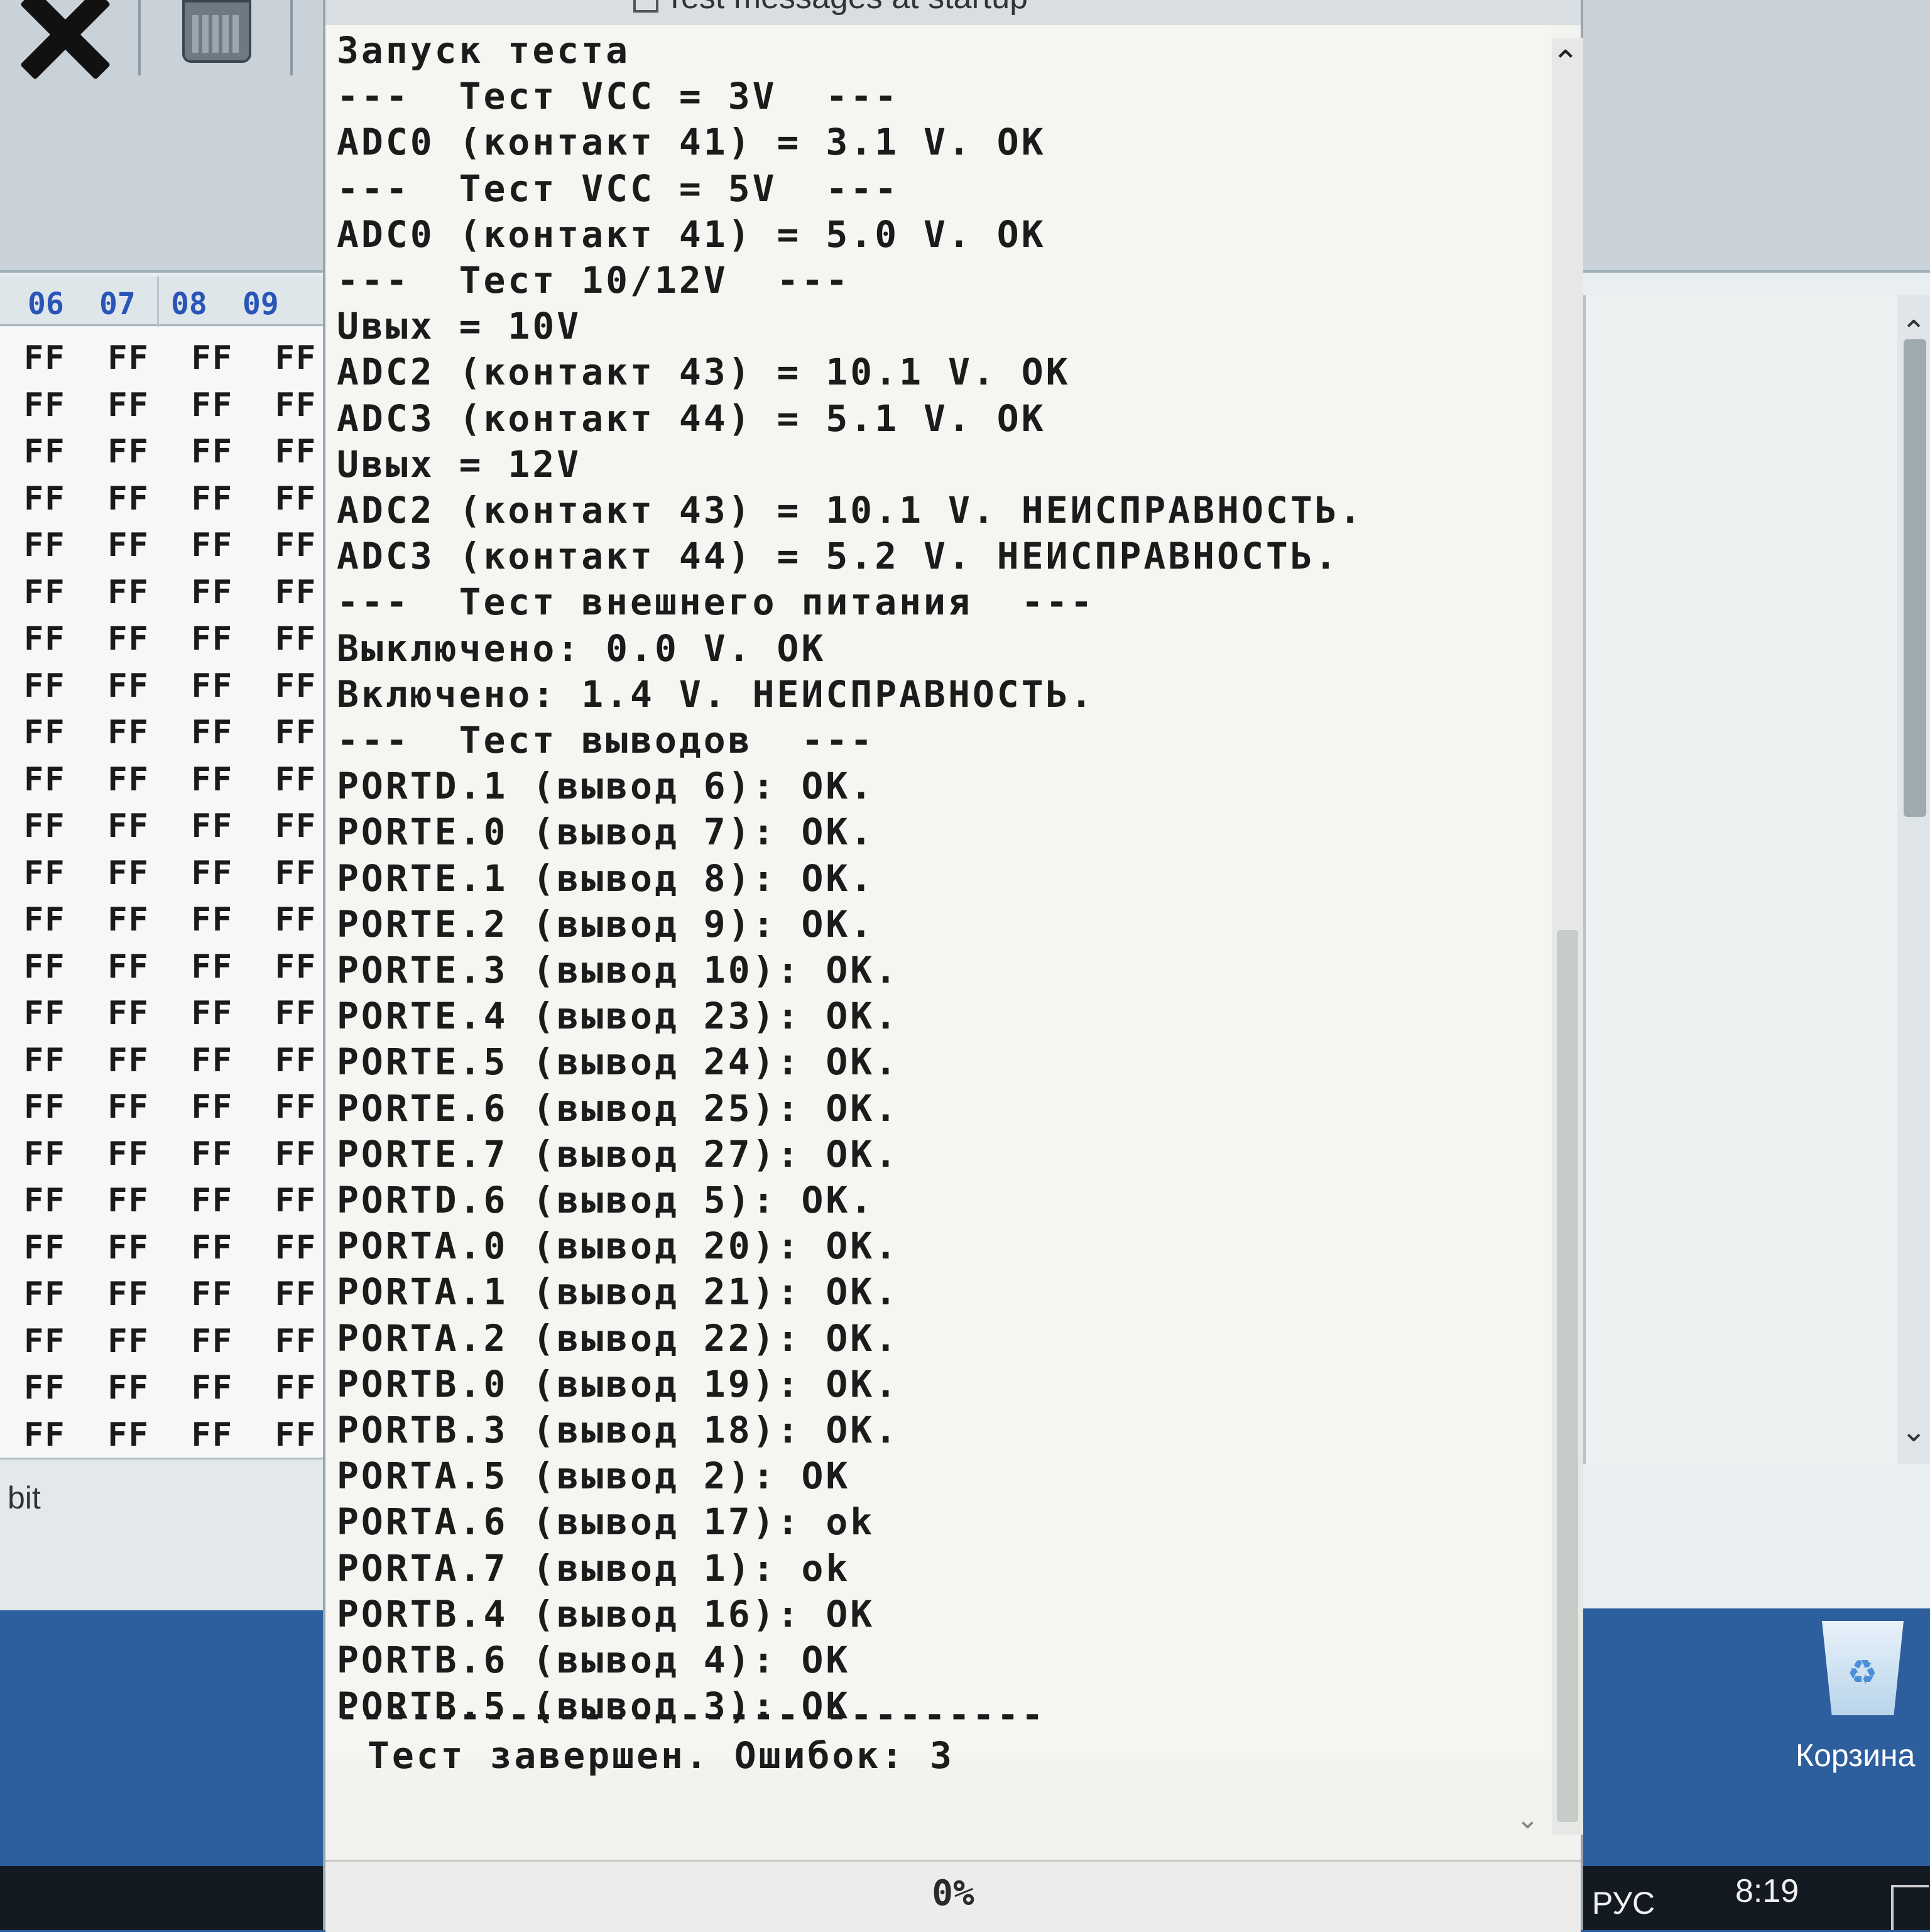 Image resolution: width=1930 pixels, height=1932 pixels. Describe the element at coordinates (606, 1200) in the screenshot. I see `log-line: PORTD.6 (вывод 5): OK.` at that location.